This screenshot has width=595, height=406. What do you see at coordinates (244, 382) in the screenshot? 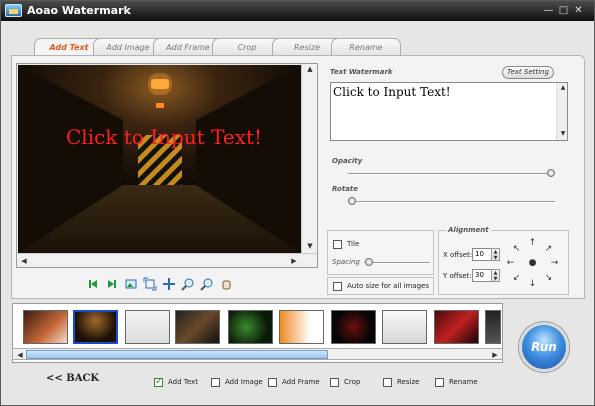
I see `add-image-step-label: Add Image` at bounding box center [244, 382].